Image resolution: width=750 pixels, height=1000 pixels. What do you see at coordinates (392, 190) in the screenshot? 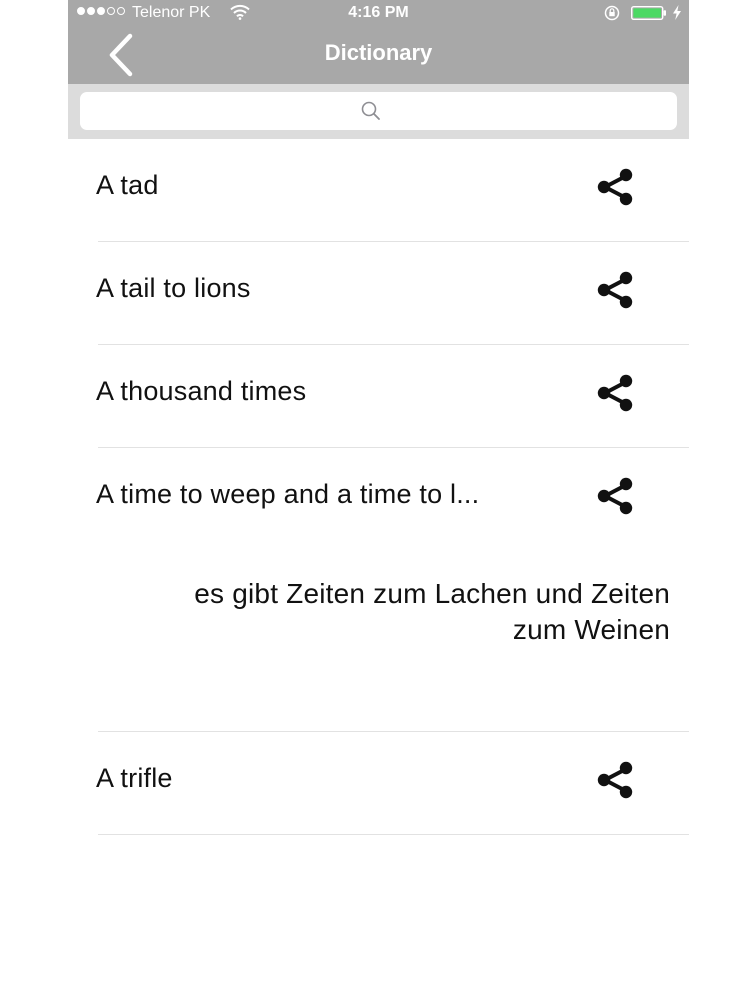
I see `list-item: A tad` at bounding box center [392, 190].